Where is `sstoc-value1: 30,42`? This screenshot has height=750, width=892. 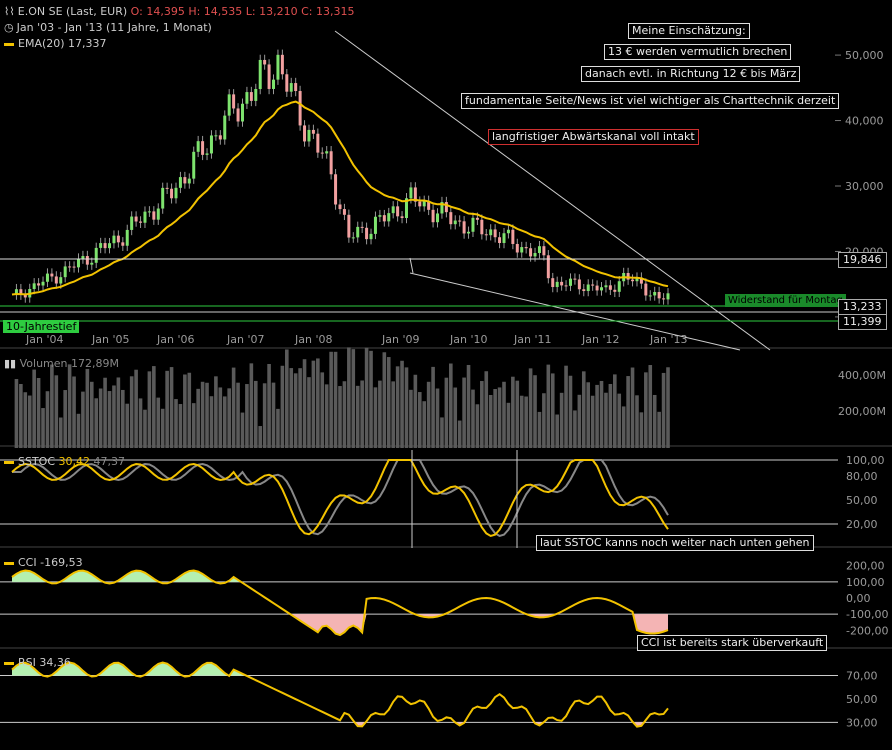 sstoc-value1: 30,42 is located at coordinates (74, 461).